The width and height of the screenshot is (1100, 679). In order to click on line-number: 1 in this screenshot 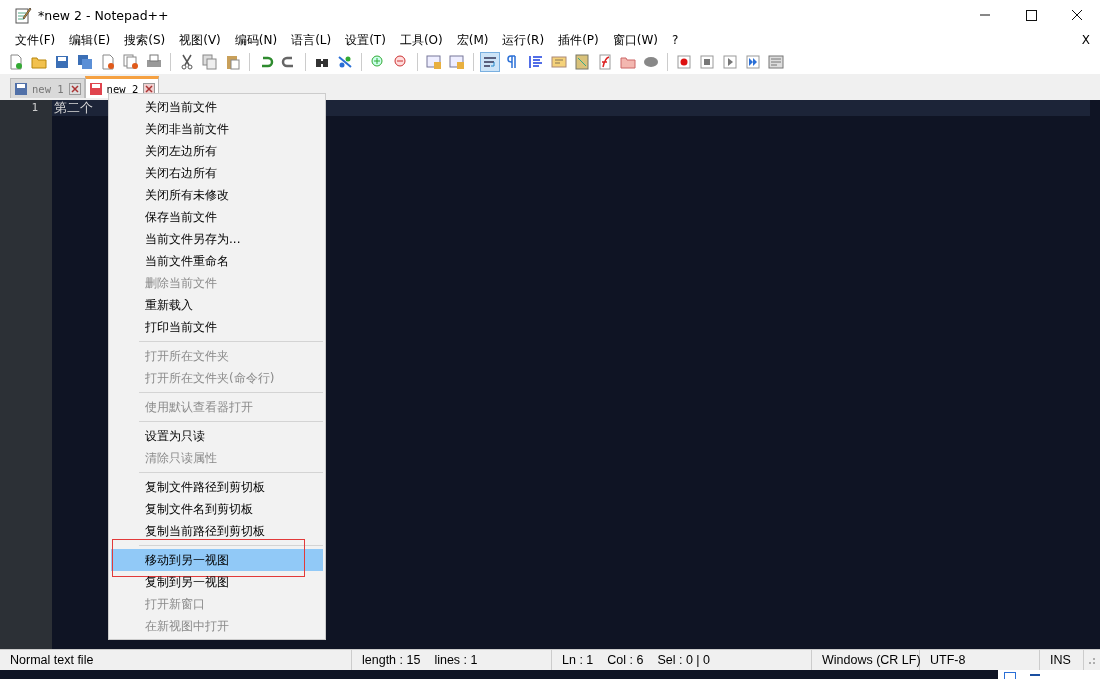, I will do `click(34, 108)`.